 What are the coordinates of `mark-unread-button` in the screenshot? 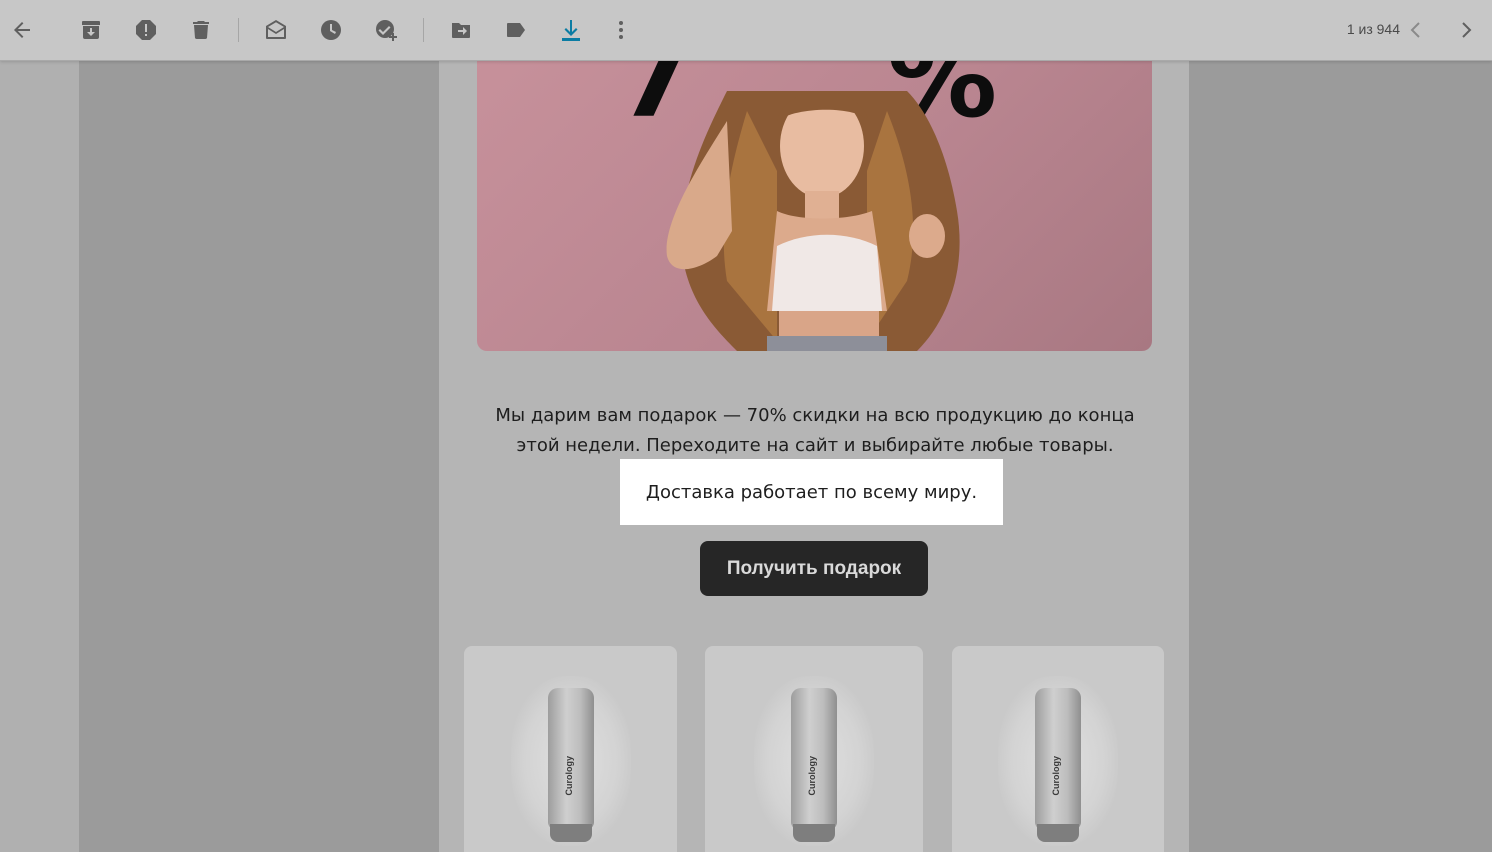 It's located at (276, 30).